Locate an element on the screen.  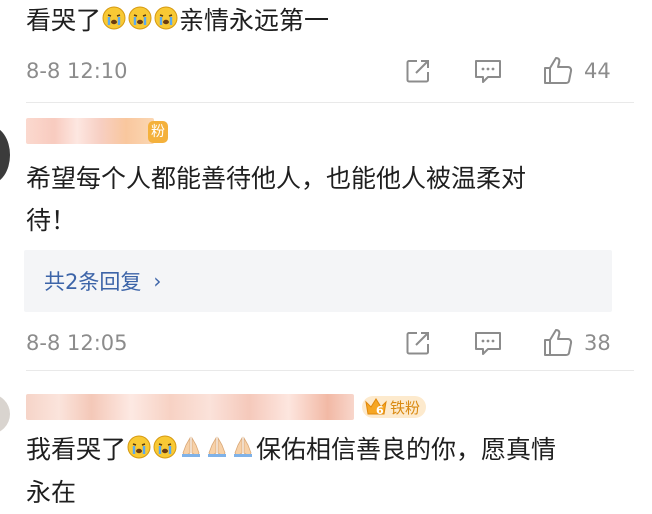
chevron-right-icon: › is located at coordinates (157, 281).